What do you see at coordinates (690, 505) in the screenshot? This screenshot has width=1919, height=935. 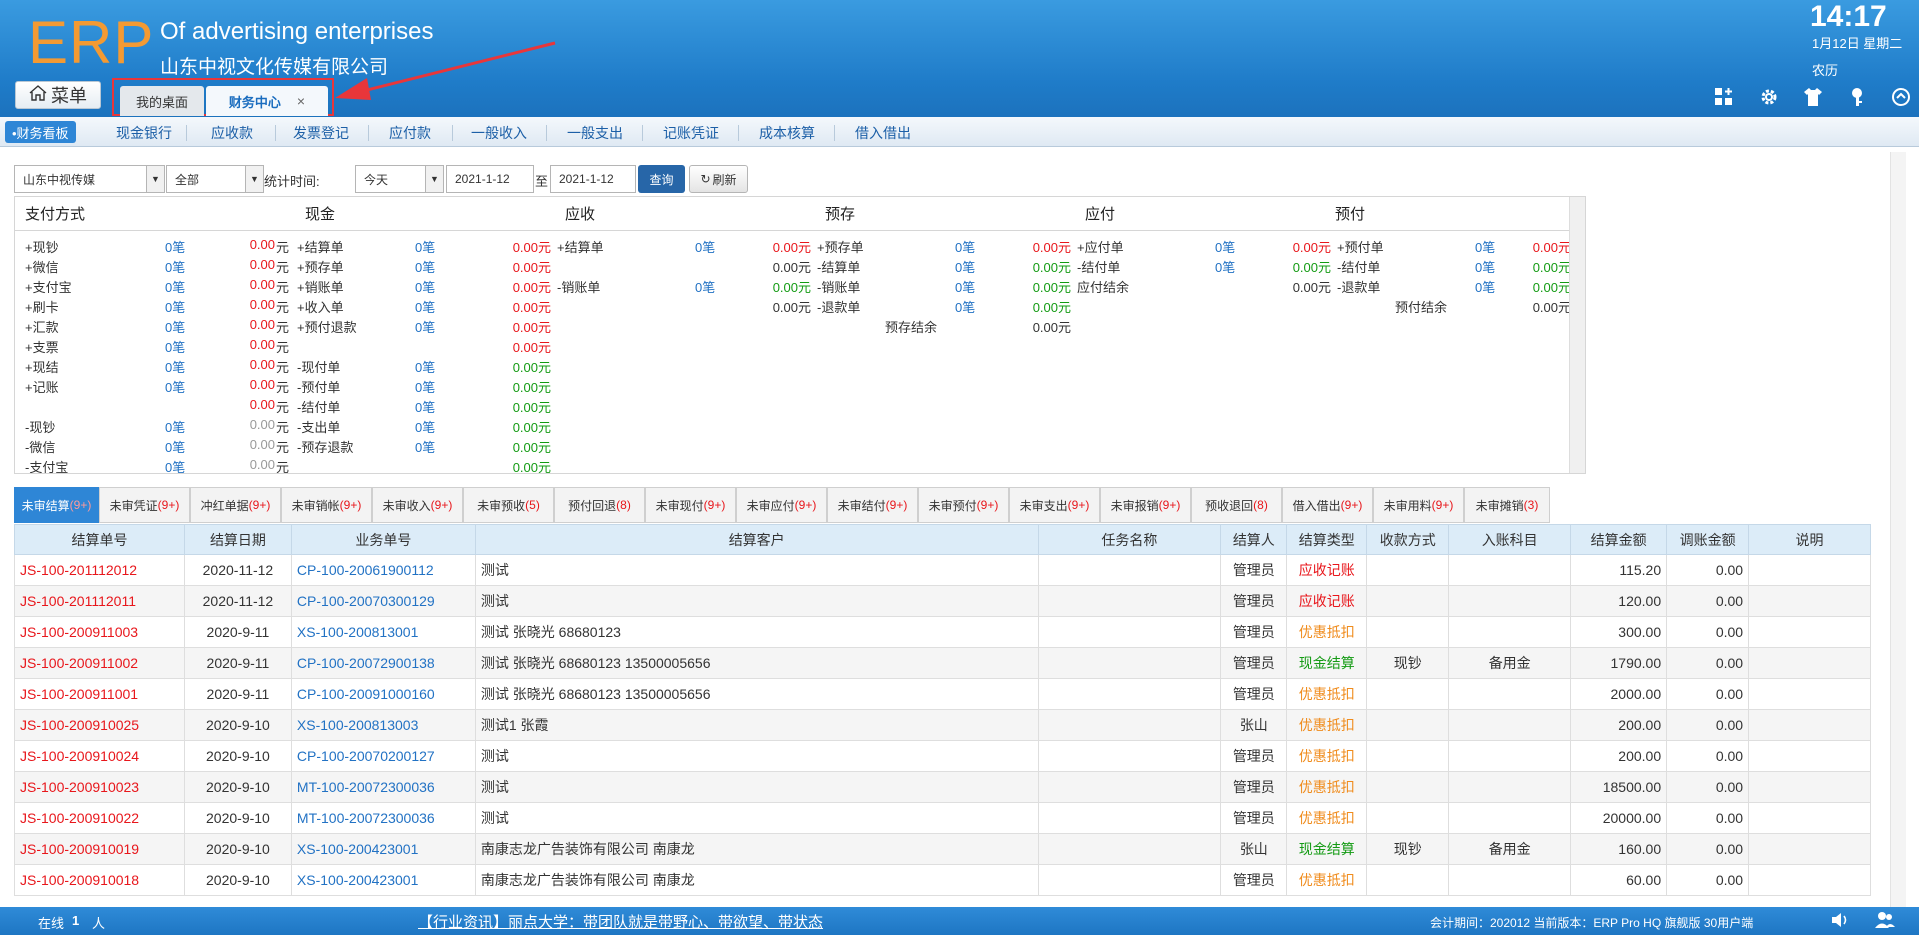 I see `subtab-item: 未审现付 (9+)` at bounding box center [690, 505].